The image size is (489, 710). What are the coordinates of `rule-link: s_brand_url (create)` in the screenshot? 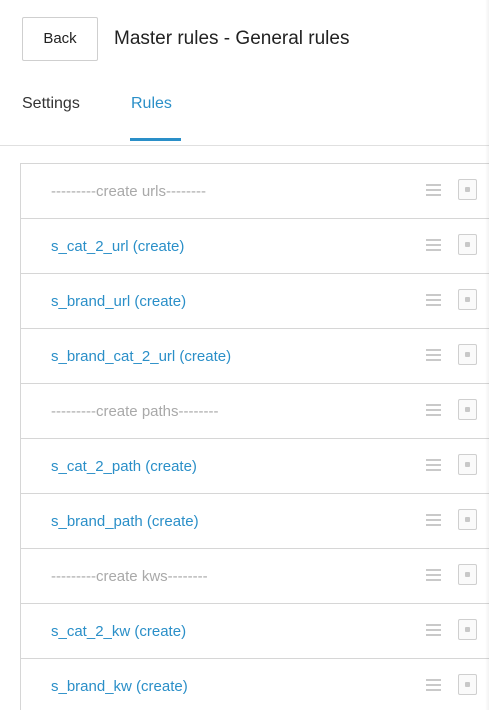 It's located at (118, 301).